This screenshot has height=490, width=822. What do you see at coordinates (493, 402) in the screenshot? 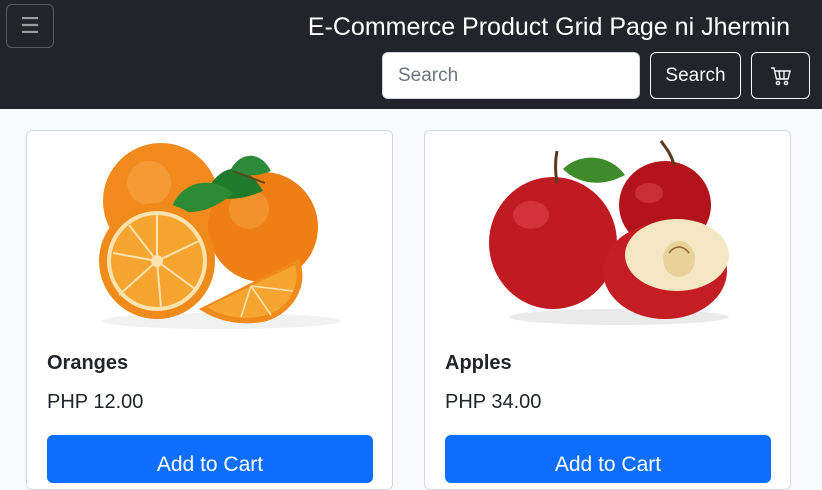
I see `product-price: PHP 34.00` at bounding box center [493, 402].